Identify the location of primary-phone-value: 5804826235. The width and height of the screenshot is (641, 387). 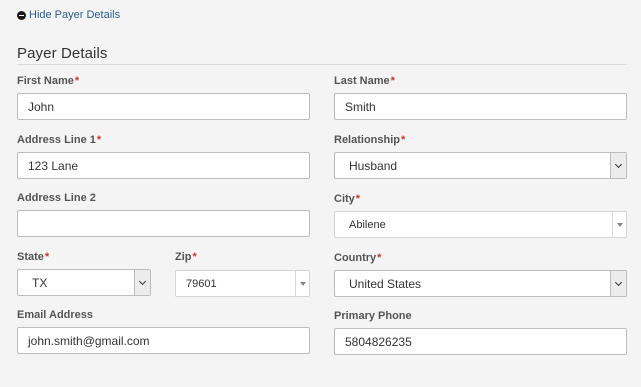
(378, 341).